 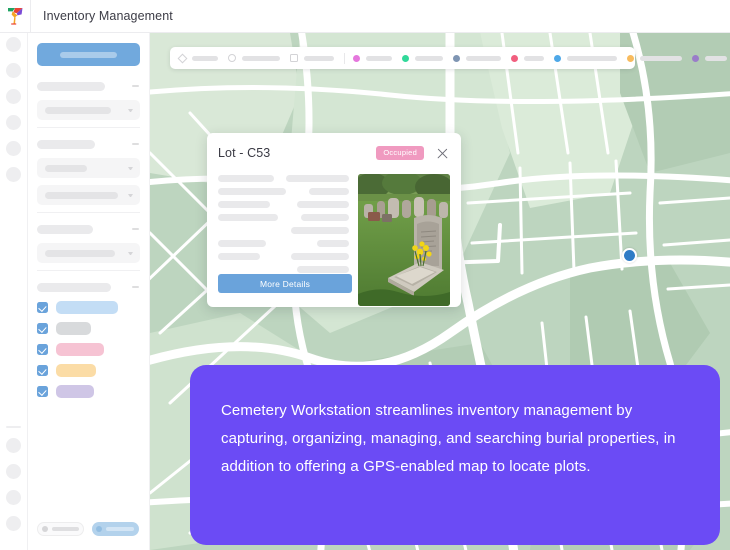 I want to click on color-swatch-green-icon, so click(x=405, y=58).